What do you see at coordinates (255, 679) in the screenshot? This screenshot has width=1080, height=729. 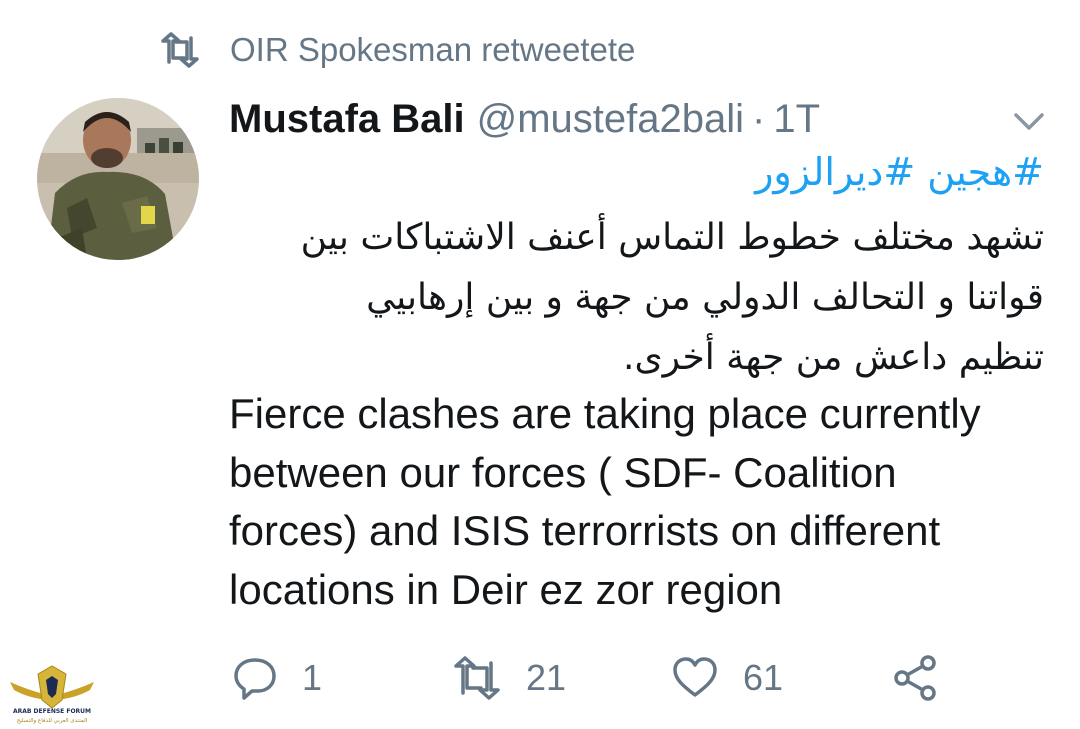 I see `reply-icon` at bounding box center [255, 679].